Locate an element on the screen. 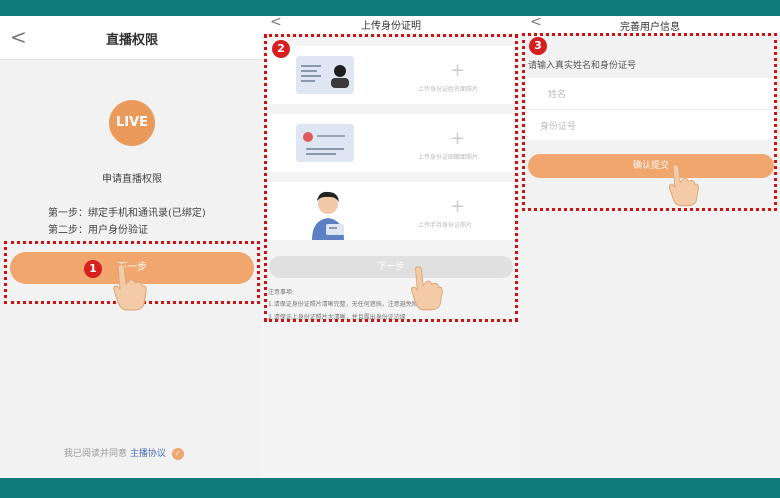 This screenshot has width=780, height=498. step-marker-2: 2 is located at coordinates (281, 49).